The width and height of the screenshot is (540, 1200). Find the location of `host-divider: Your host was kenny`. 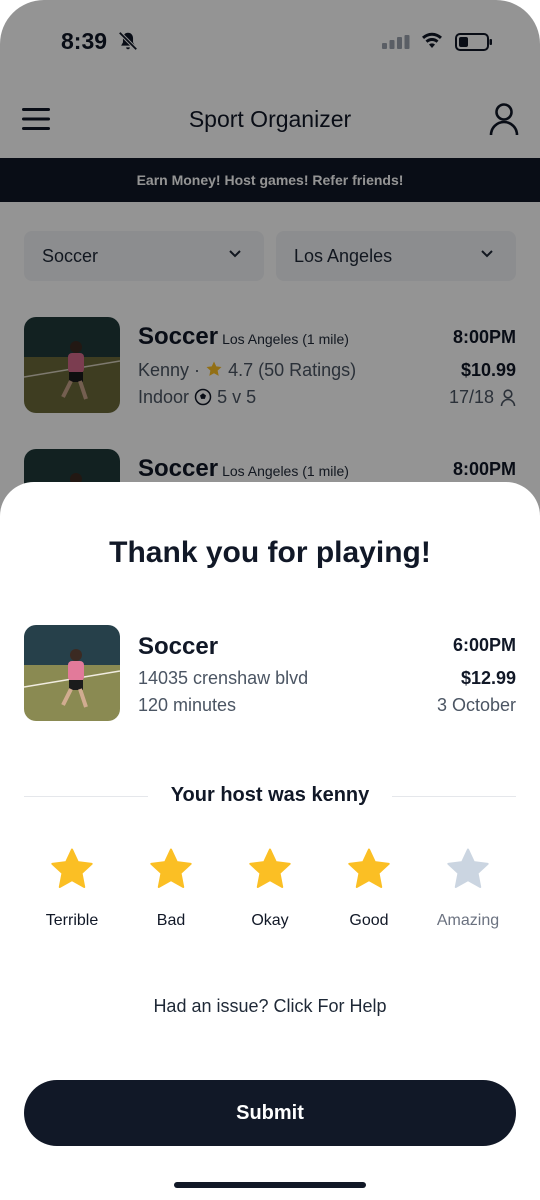

host-divider: Your host was kenny is located at coordinates (270, 796).